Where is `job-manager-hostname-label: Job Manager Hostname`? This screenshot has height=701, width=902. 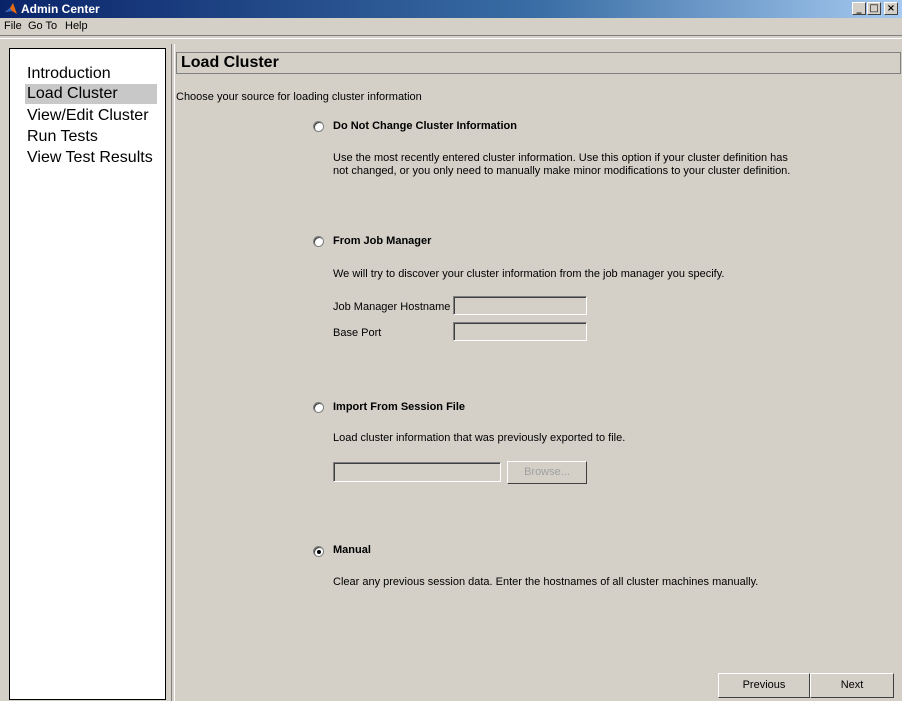
job-manager-hostname-label: Job Manager Hostname is located at coordinates (392, 307).